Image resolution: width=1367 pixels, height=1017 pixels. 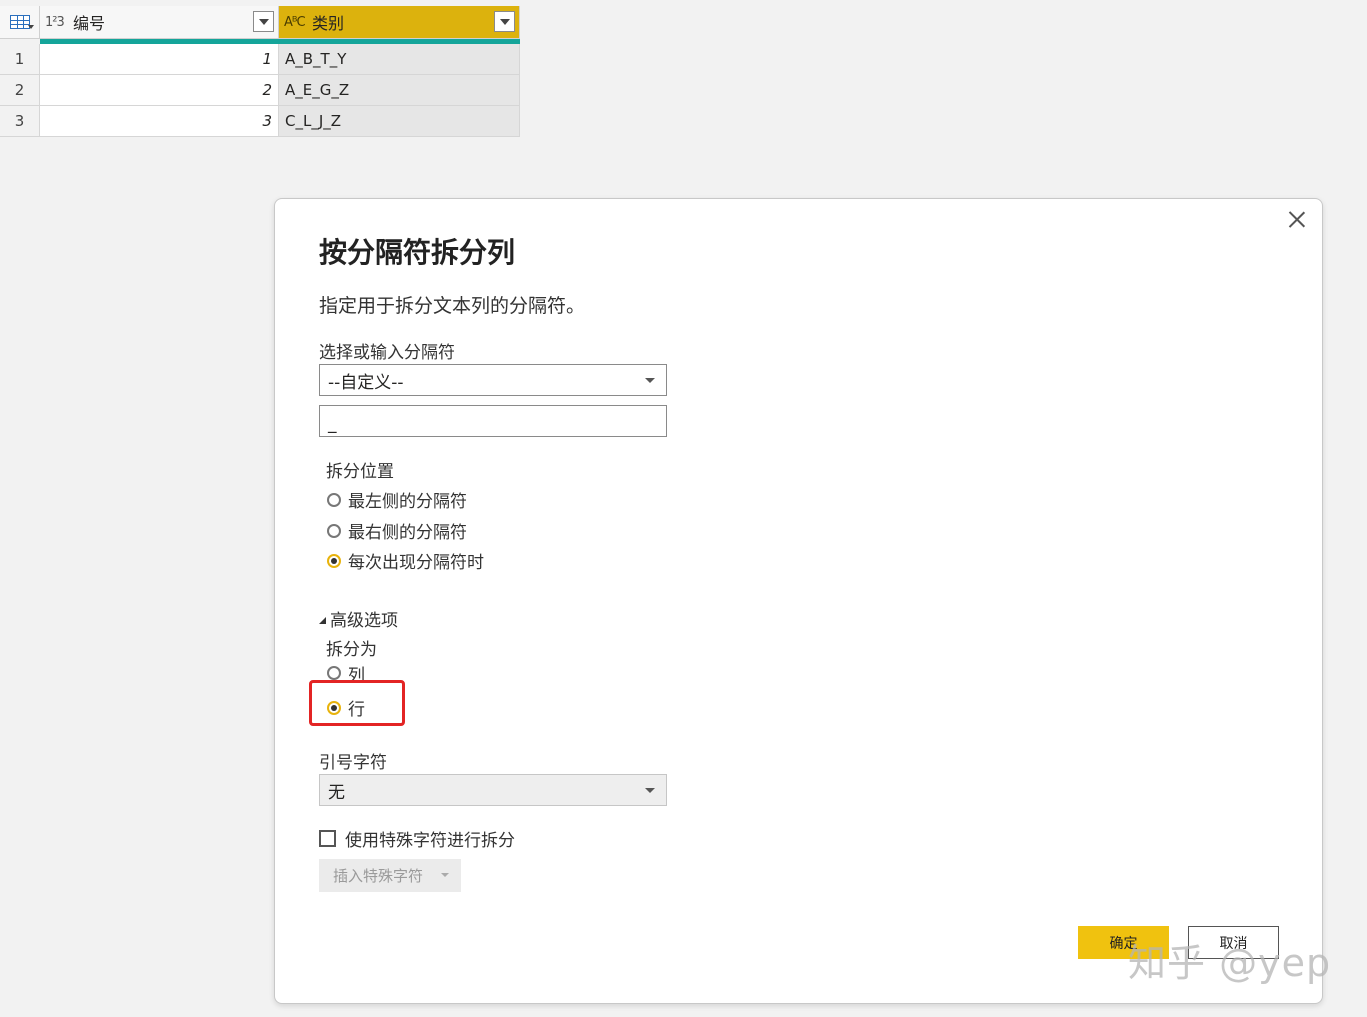 I want to click on column-header-category: AᴮC 类别, so click(x=399, y=22).